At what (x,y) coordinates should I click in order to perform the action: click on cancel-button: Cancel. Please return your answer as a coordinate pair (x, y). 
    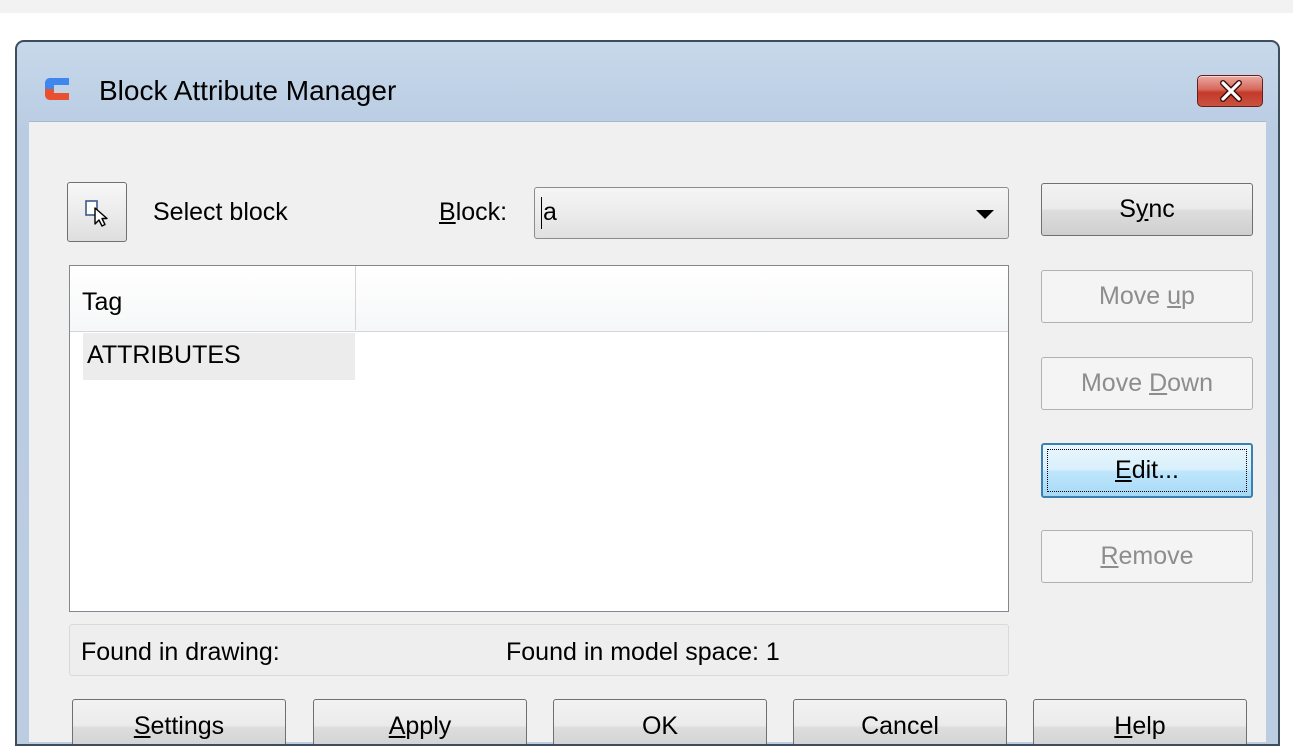
    Looking at the image, I should click on (900, 721).